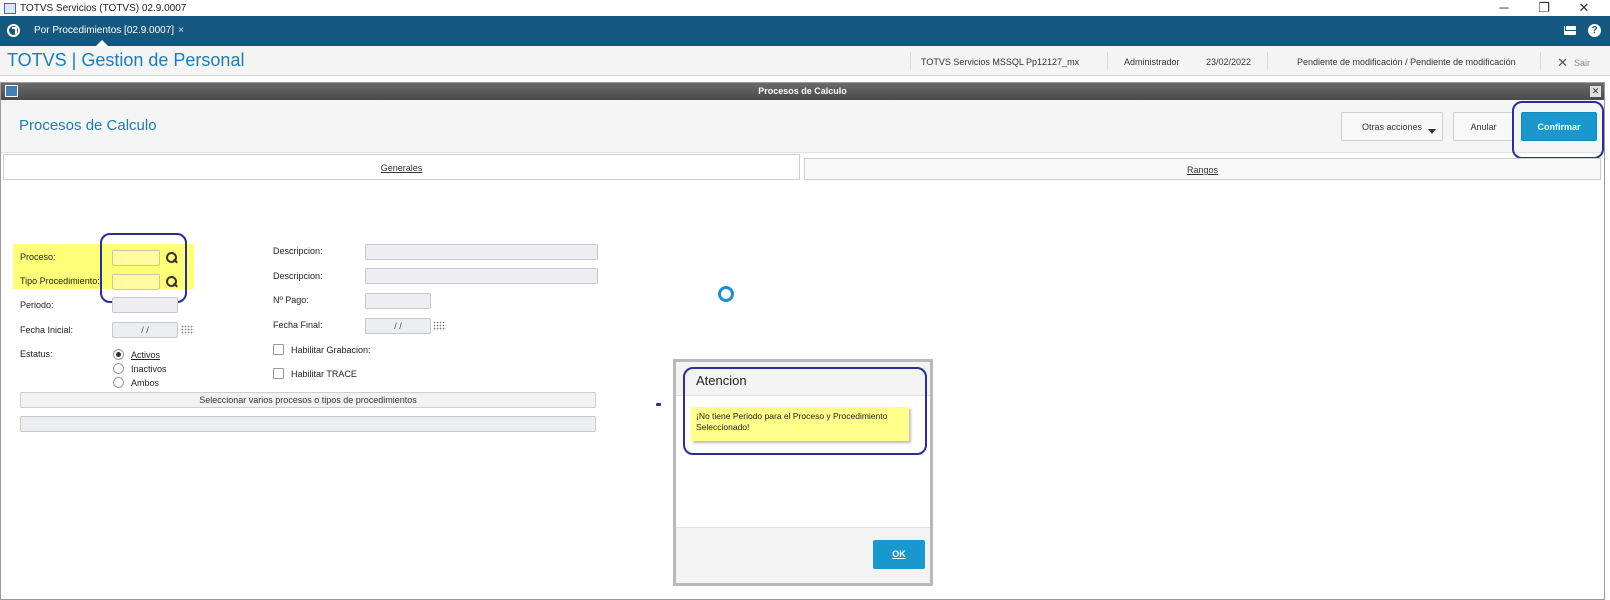  I want to click on fecha-inicial-label: Fecha Inicial:, so click(47, 330).